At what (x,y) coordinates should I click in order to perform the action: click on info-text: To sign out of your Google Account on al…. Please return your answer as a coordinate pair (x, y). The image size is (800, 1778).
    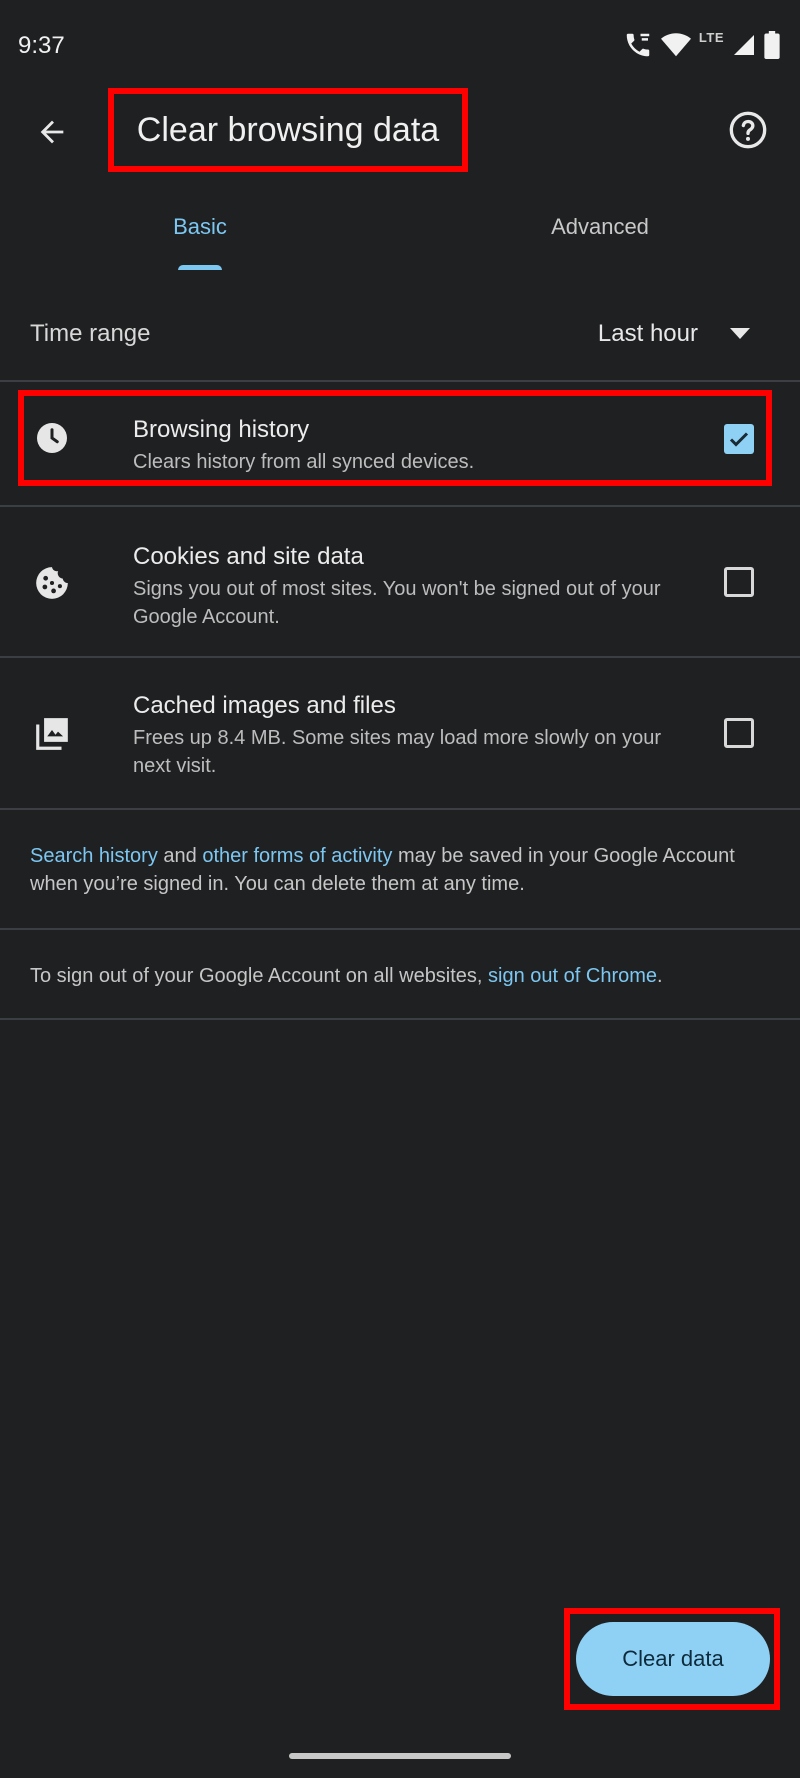
    Looking at the image, I should click on (259, 976).